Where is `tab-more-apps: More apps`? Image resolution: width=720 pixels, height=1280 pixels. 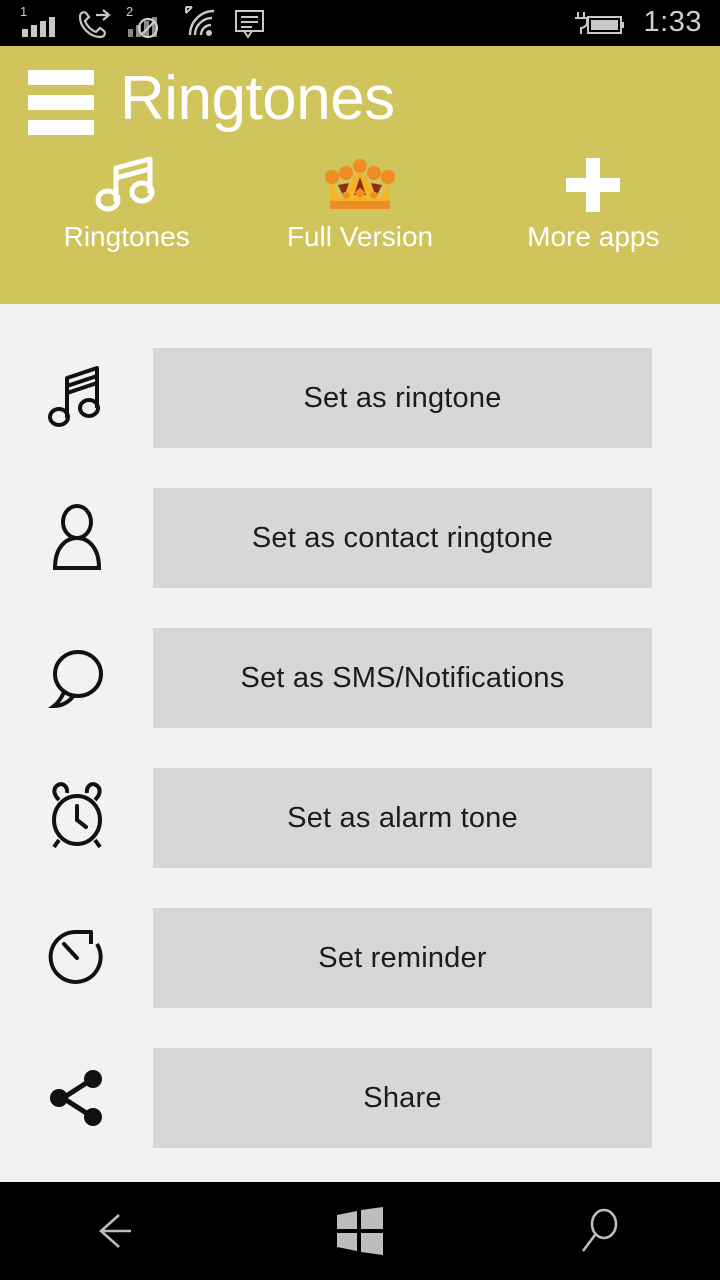
tab-more-apps: More apps is located at coordinates (593, 203).